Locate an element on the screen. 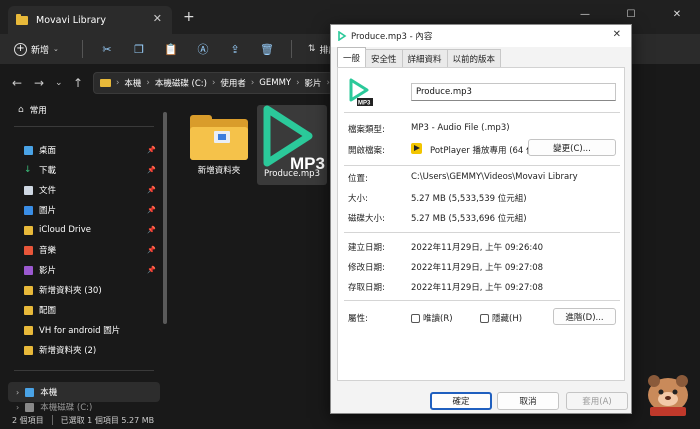  sidebar-item-vh-android: VH for android 圖片 is located at coordinates (84, 330).